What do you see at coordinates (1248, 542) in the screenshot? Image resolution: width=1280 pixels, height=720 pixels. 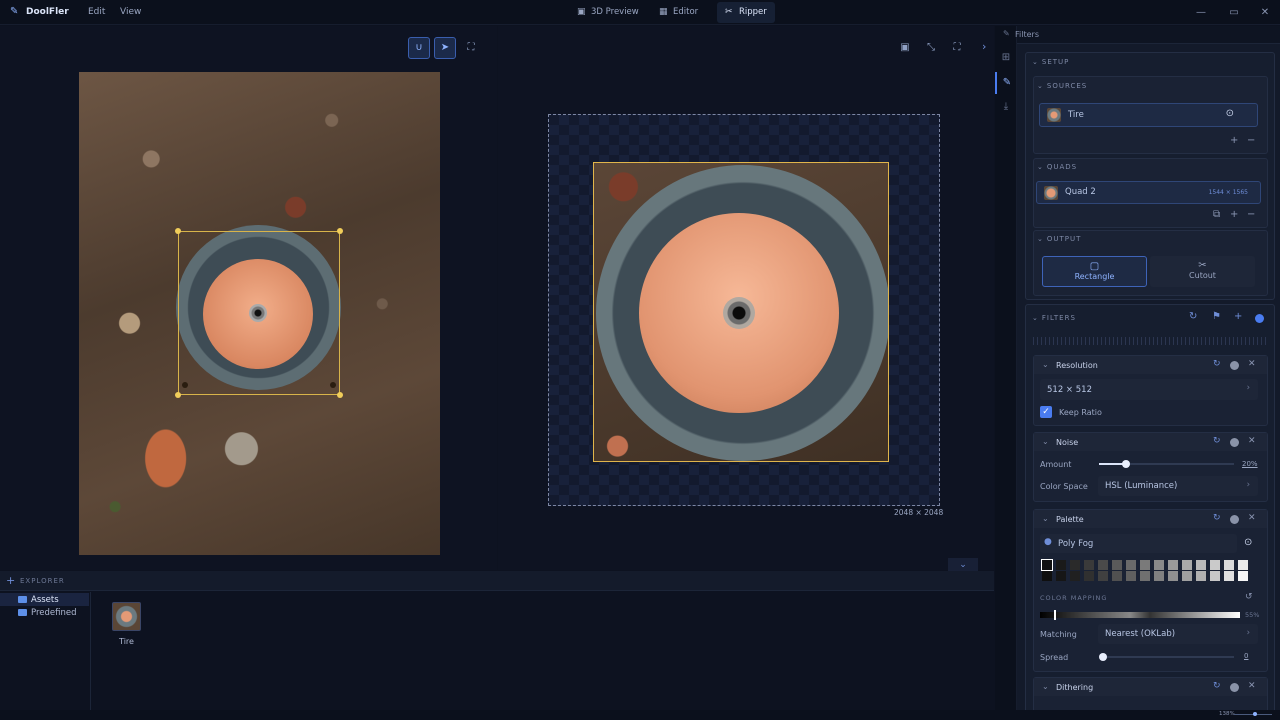 I see `target-icon: ⊙` at bounding box center [1248, 542].